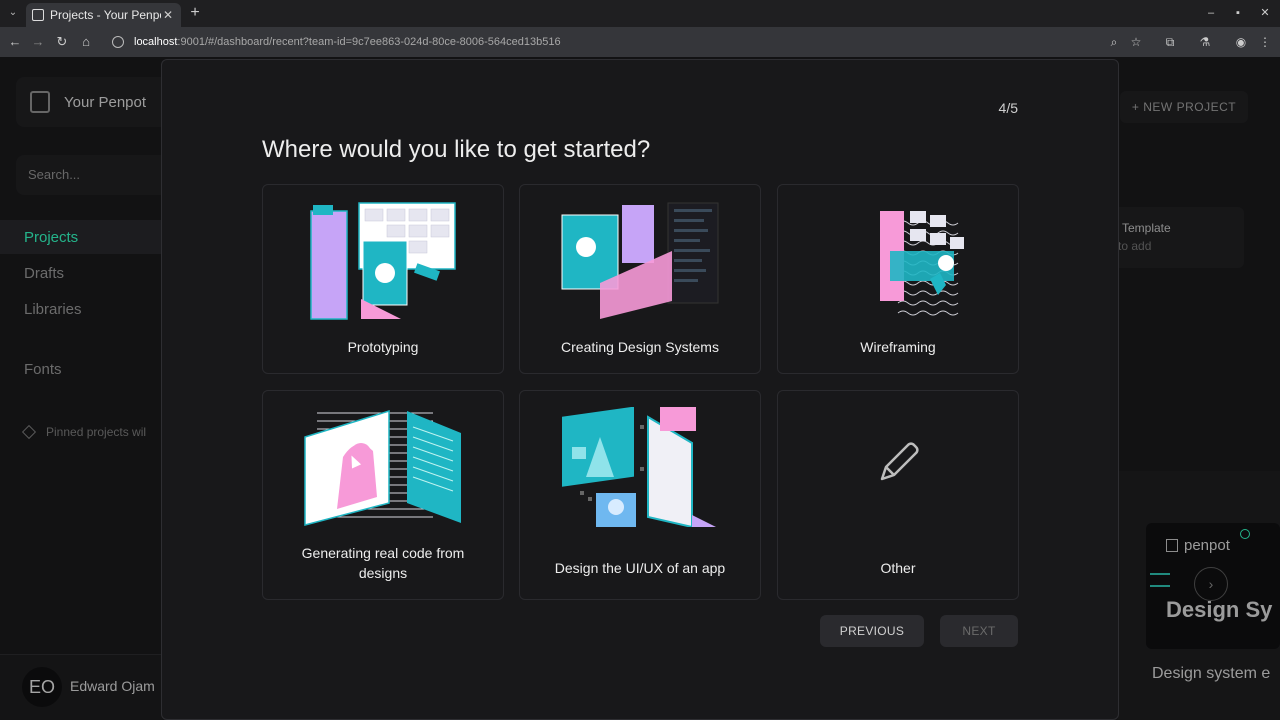 The image size is (1280, 720). I want to click on zoom-icon: ⌕, so click(1114, 42).